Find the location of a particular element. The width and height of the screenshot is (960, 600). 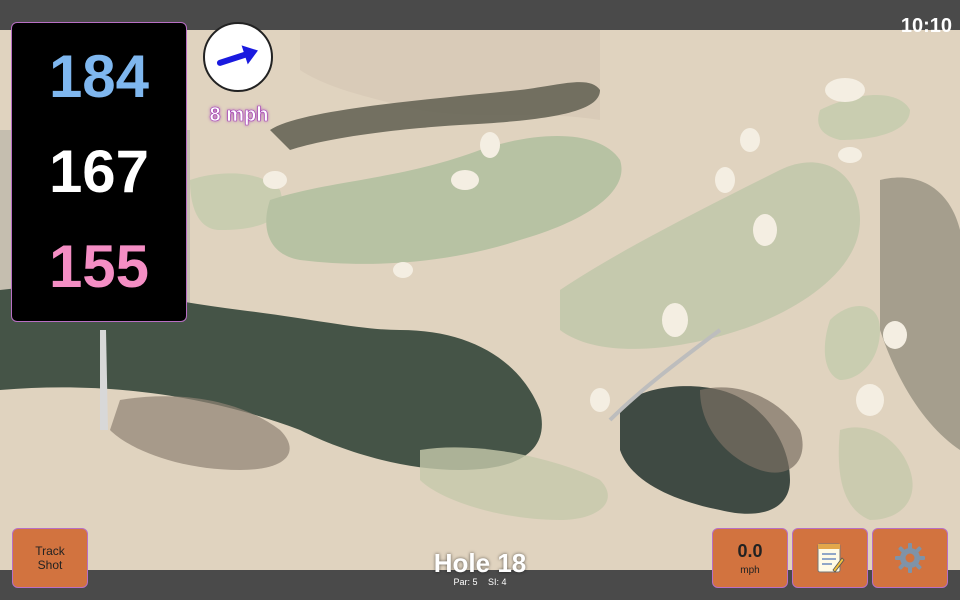

hole-par: Par: 5 is located at coordinates (465, 582).